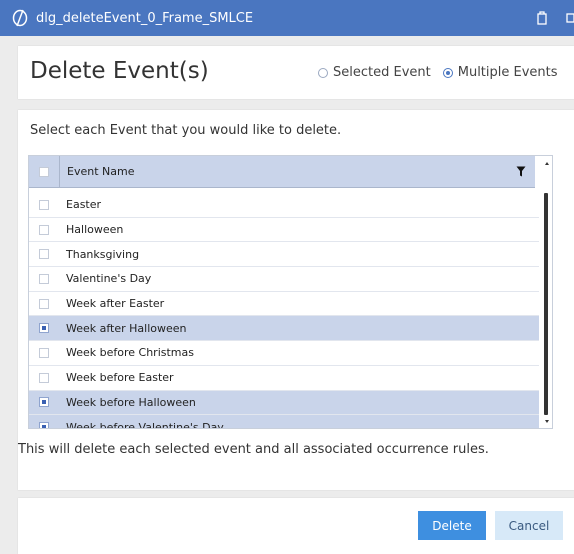  I want to click on table-row: Week before Christmas, so click(284, 353).